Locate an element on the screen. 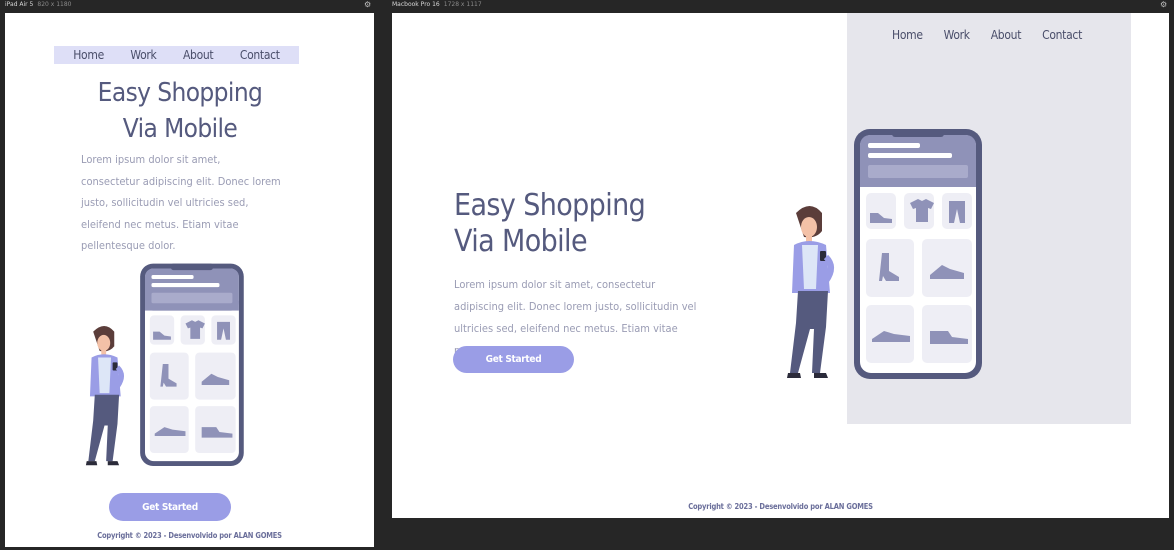 This screenshot has width=1174, height=550. device-label-ipad: iPad Air 5 820 x 1180 is located at coordinates (38, 4).